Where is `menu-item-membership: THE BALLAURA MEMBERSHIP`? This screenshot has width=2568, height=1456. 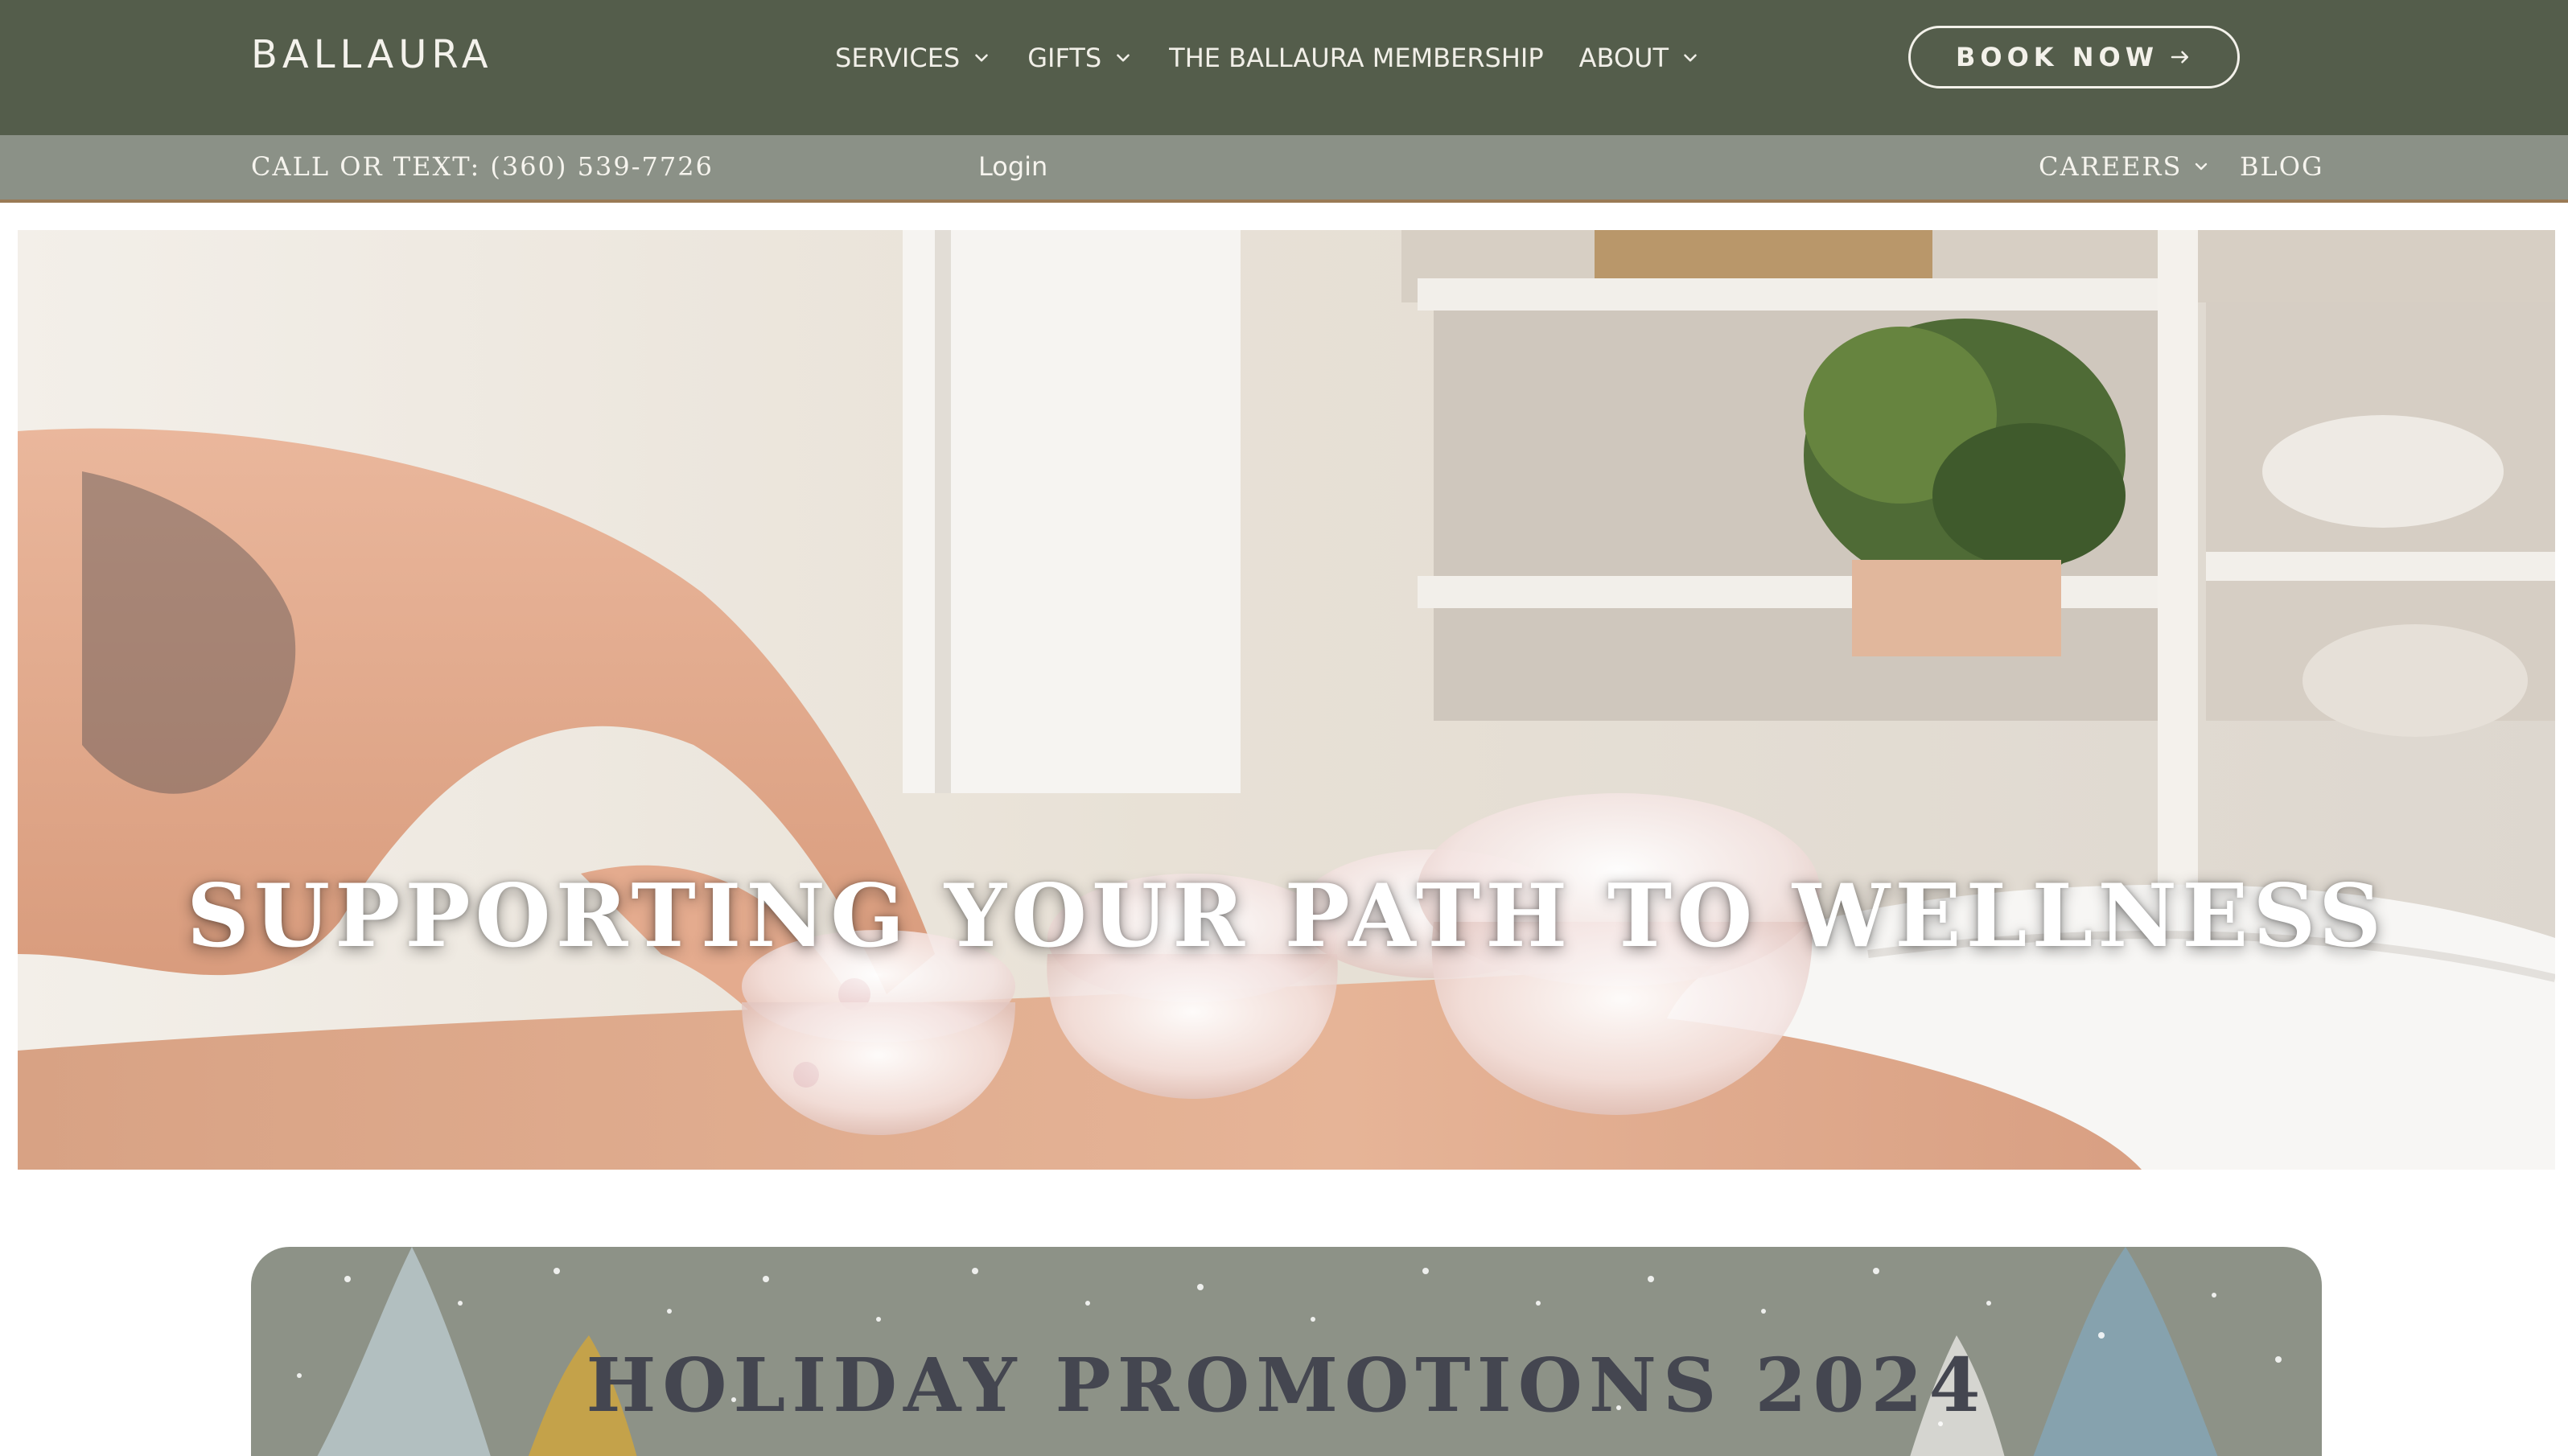 menu-item-membership: THE BALLAURA MEMBERSHIP is located at coordinates (1356, 58).